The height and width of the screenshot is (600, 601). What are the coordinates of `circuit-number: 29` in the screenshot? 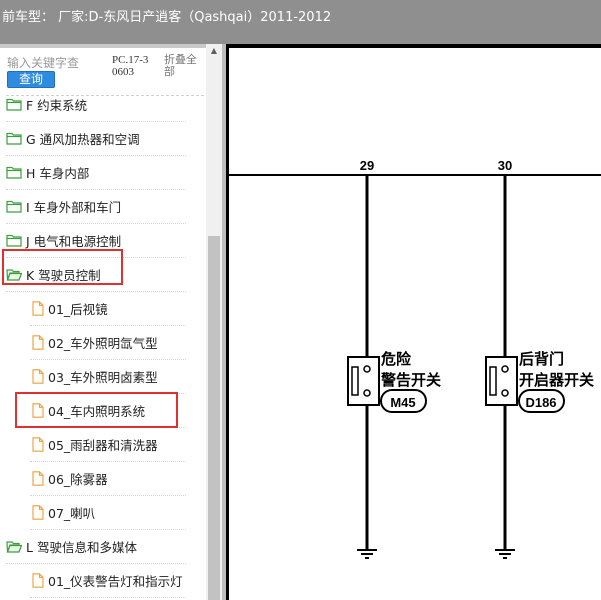 It's located at (367, 165).